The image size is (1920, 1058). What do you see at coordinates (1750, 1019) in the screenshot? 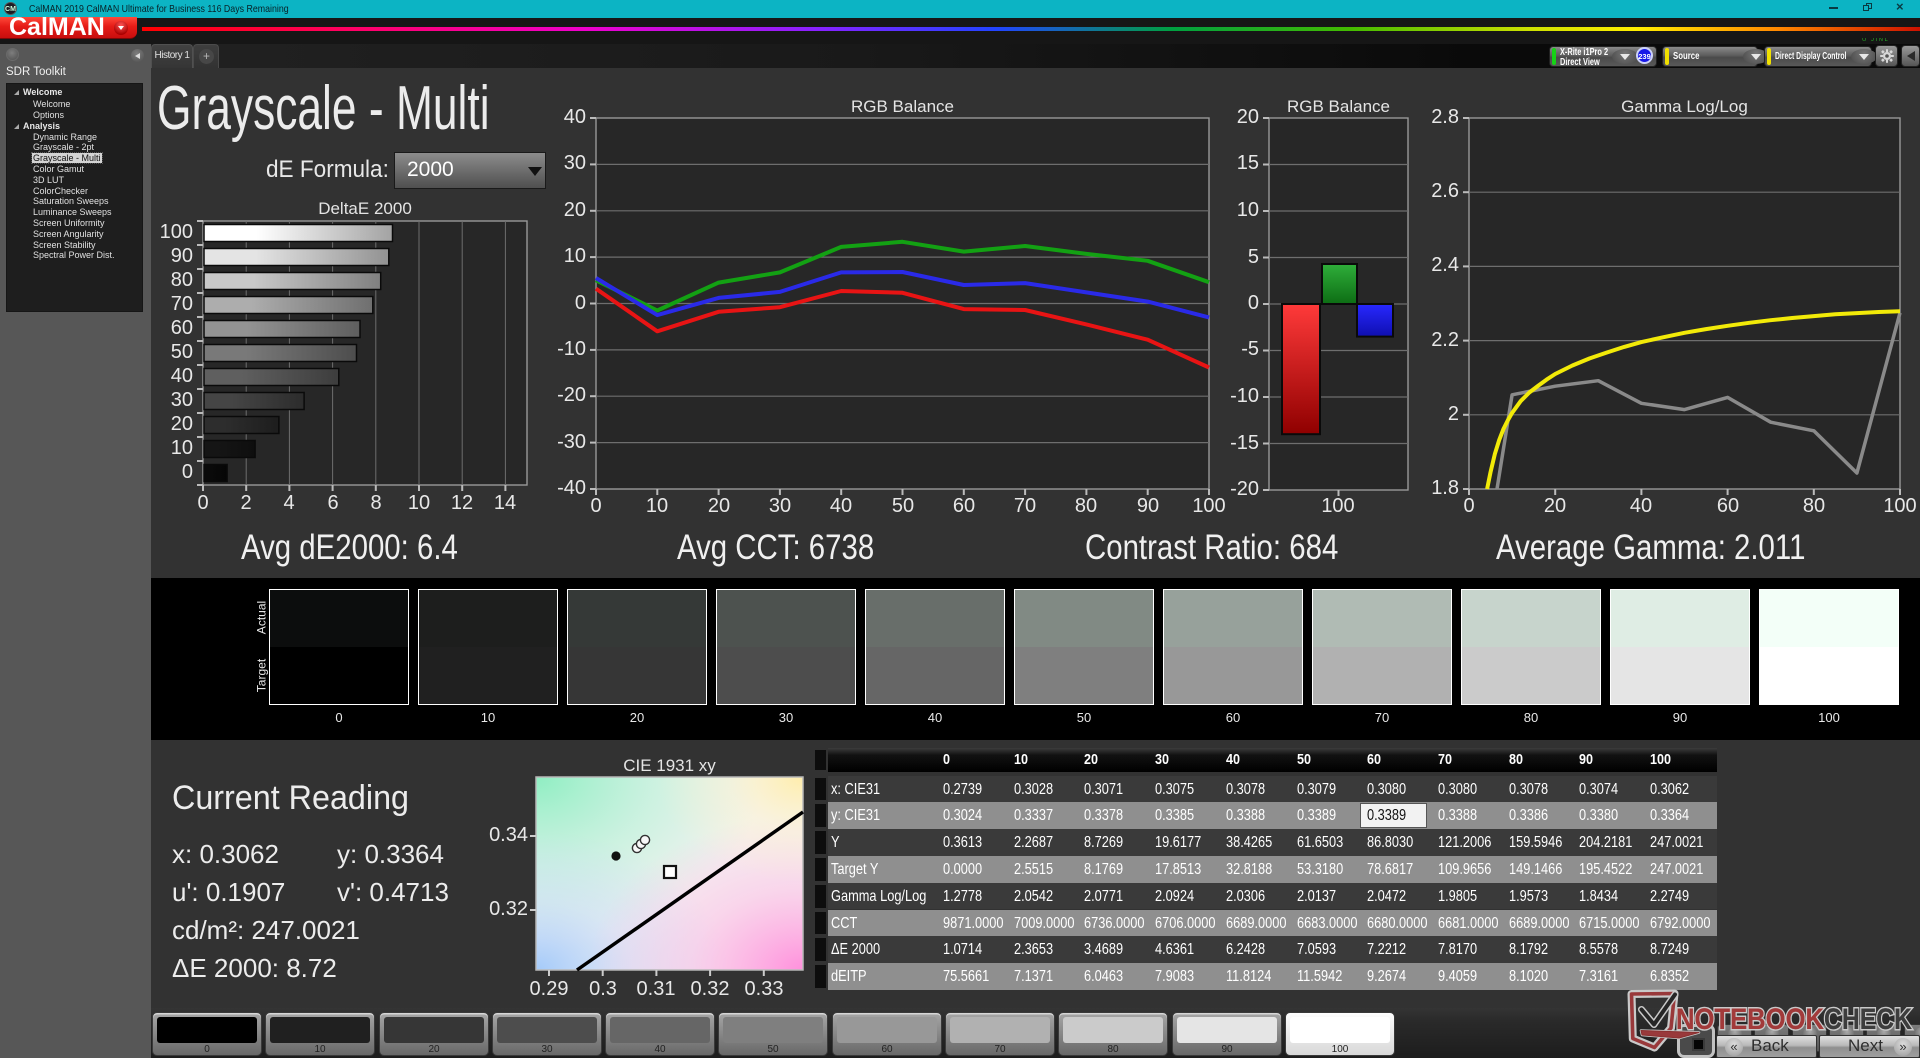
I see `svg-text: NOTEBOOK` at bounding box center [1750, 1019].